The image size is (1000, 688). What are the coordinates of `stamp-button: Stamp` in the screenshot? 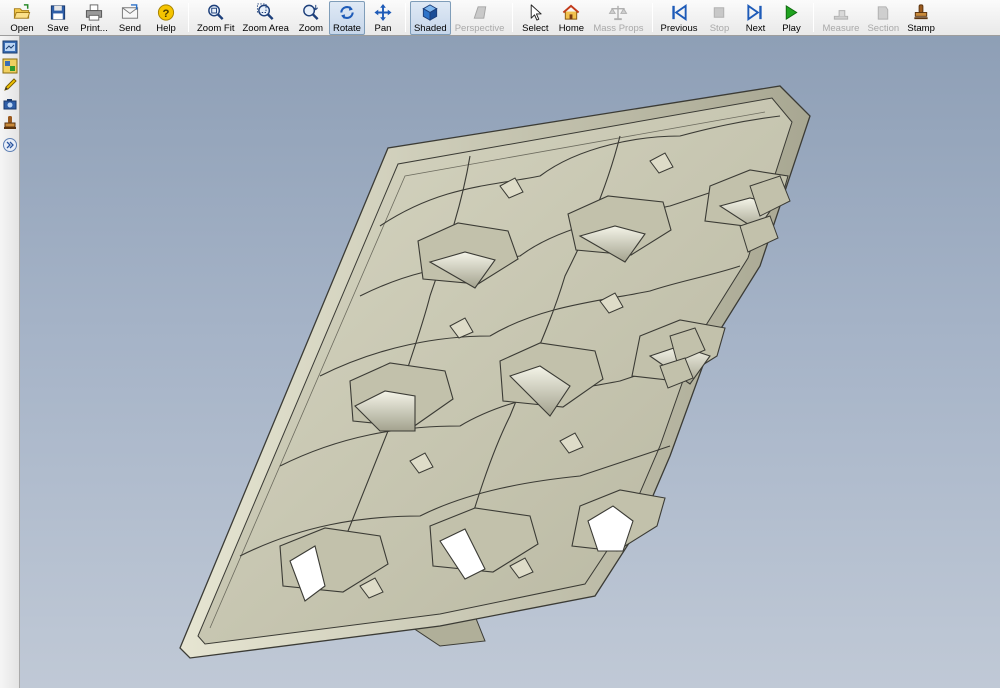 It's located at (921, 18).